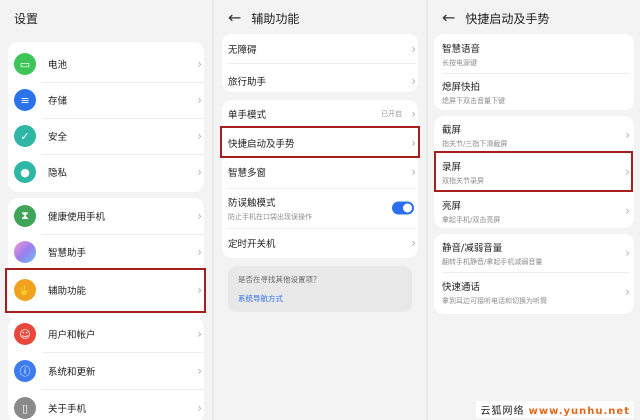  What do you see at coordinates (391, 114) in the screenshot?
I see `status-text: 已开启` at bounding box center [391, 114].